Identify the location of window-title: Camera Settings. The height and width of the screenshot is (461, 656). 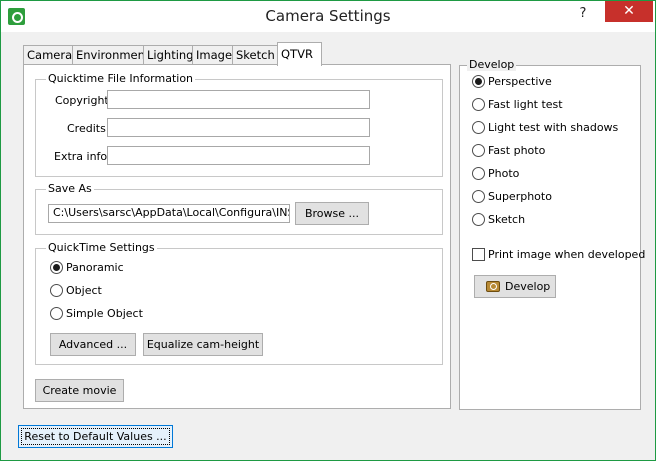
(328, 16).